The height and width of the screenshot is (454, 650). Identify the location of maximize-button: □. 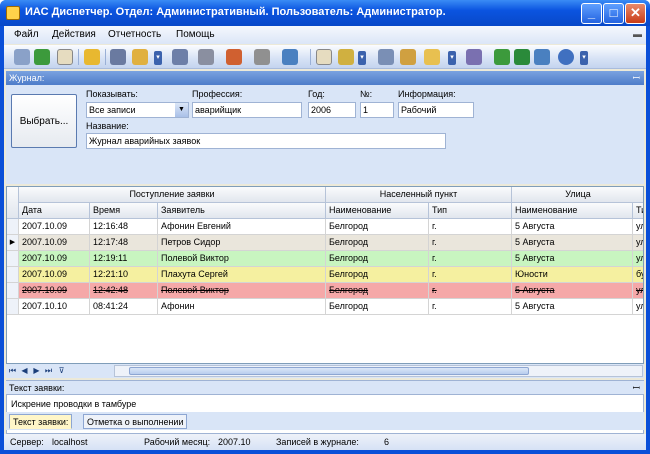
(613, 13).